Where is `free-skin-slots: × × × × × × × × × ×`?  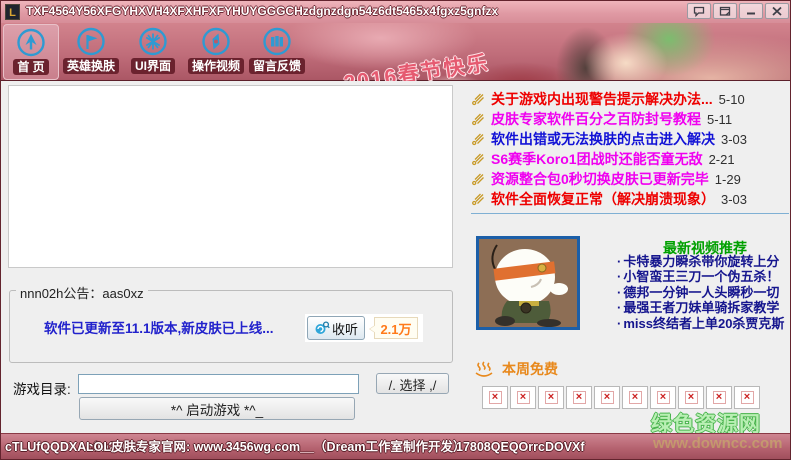 free-skin-slots: × × × × × × × × × × is located at coordinates (621, 397).